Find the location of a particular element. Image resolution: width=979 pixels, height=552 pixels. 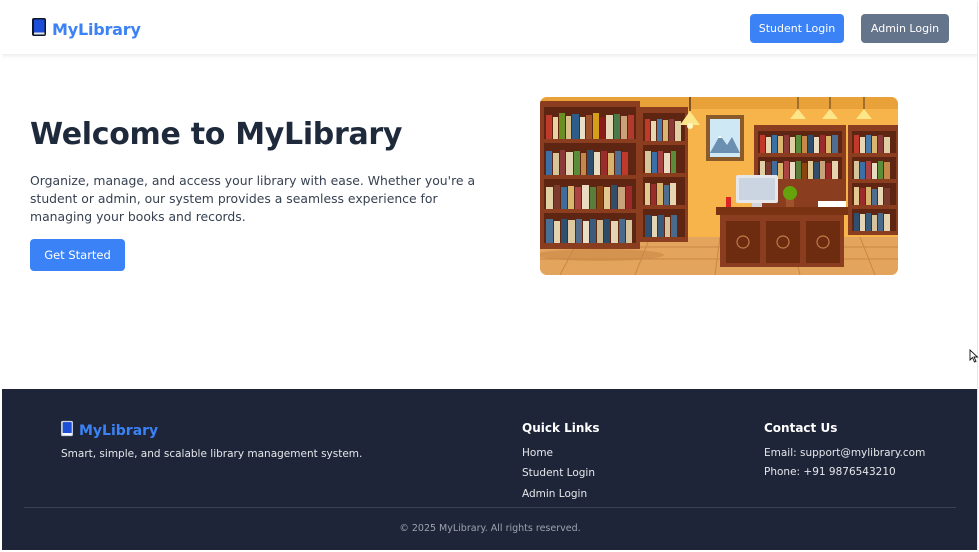

footer-brand-name: MyLibrary is located at coordinates (119, 430).